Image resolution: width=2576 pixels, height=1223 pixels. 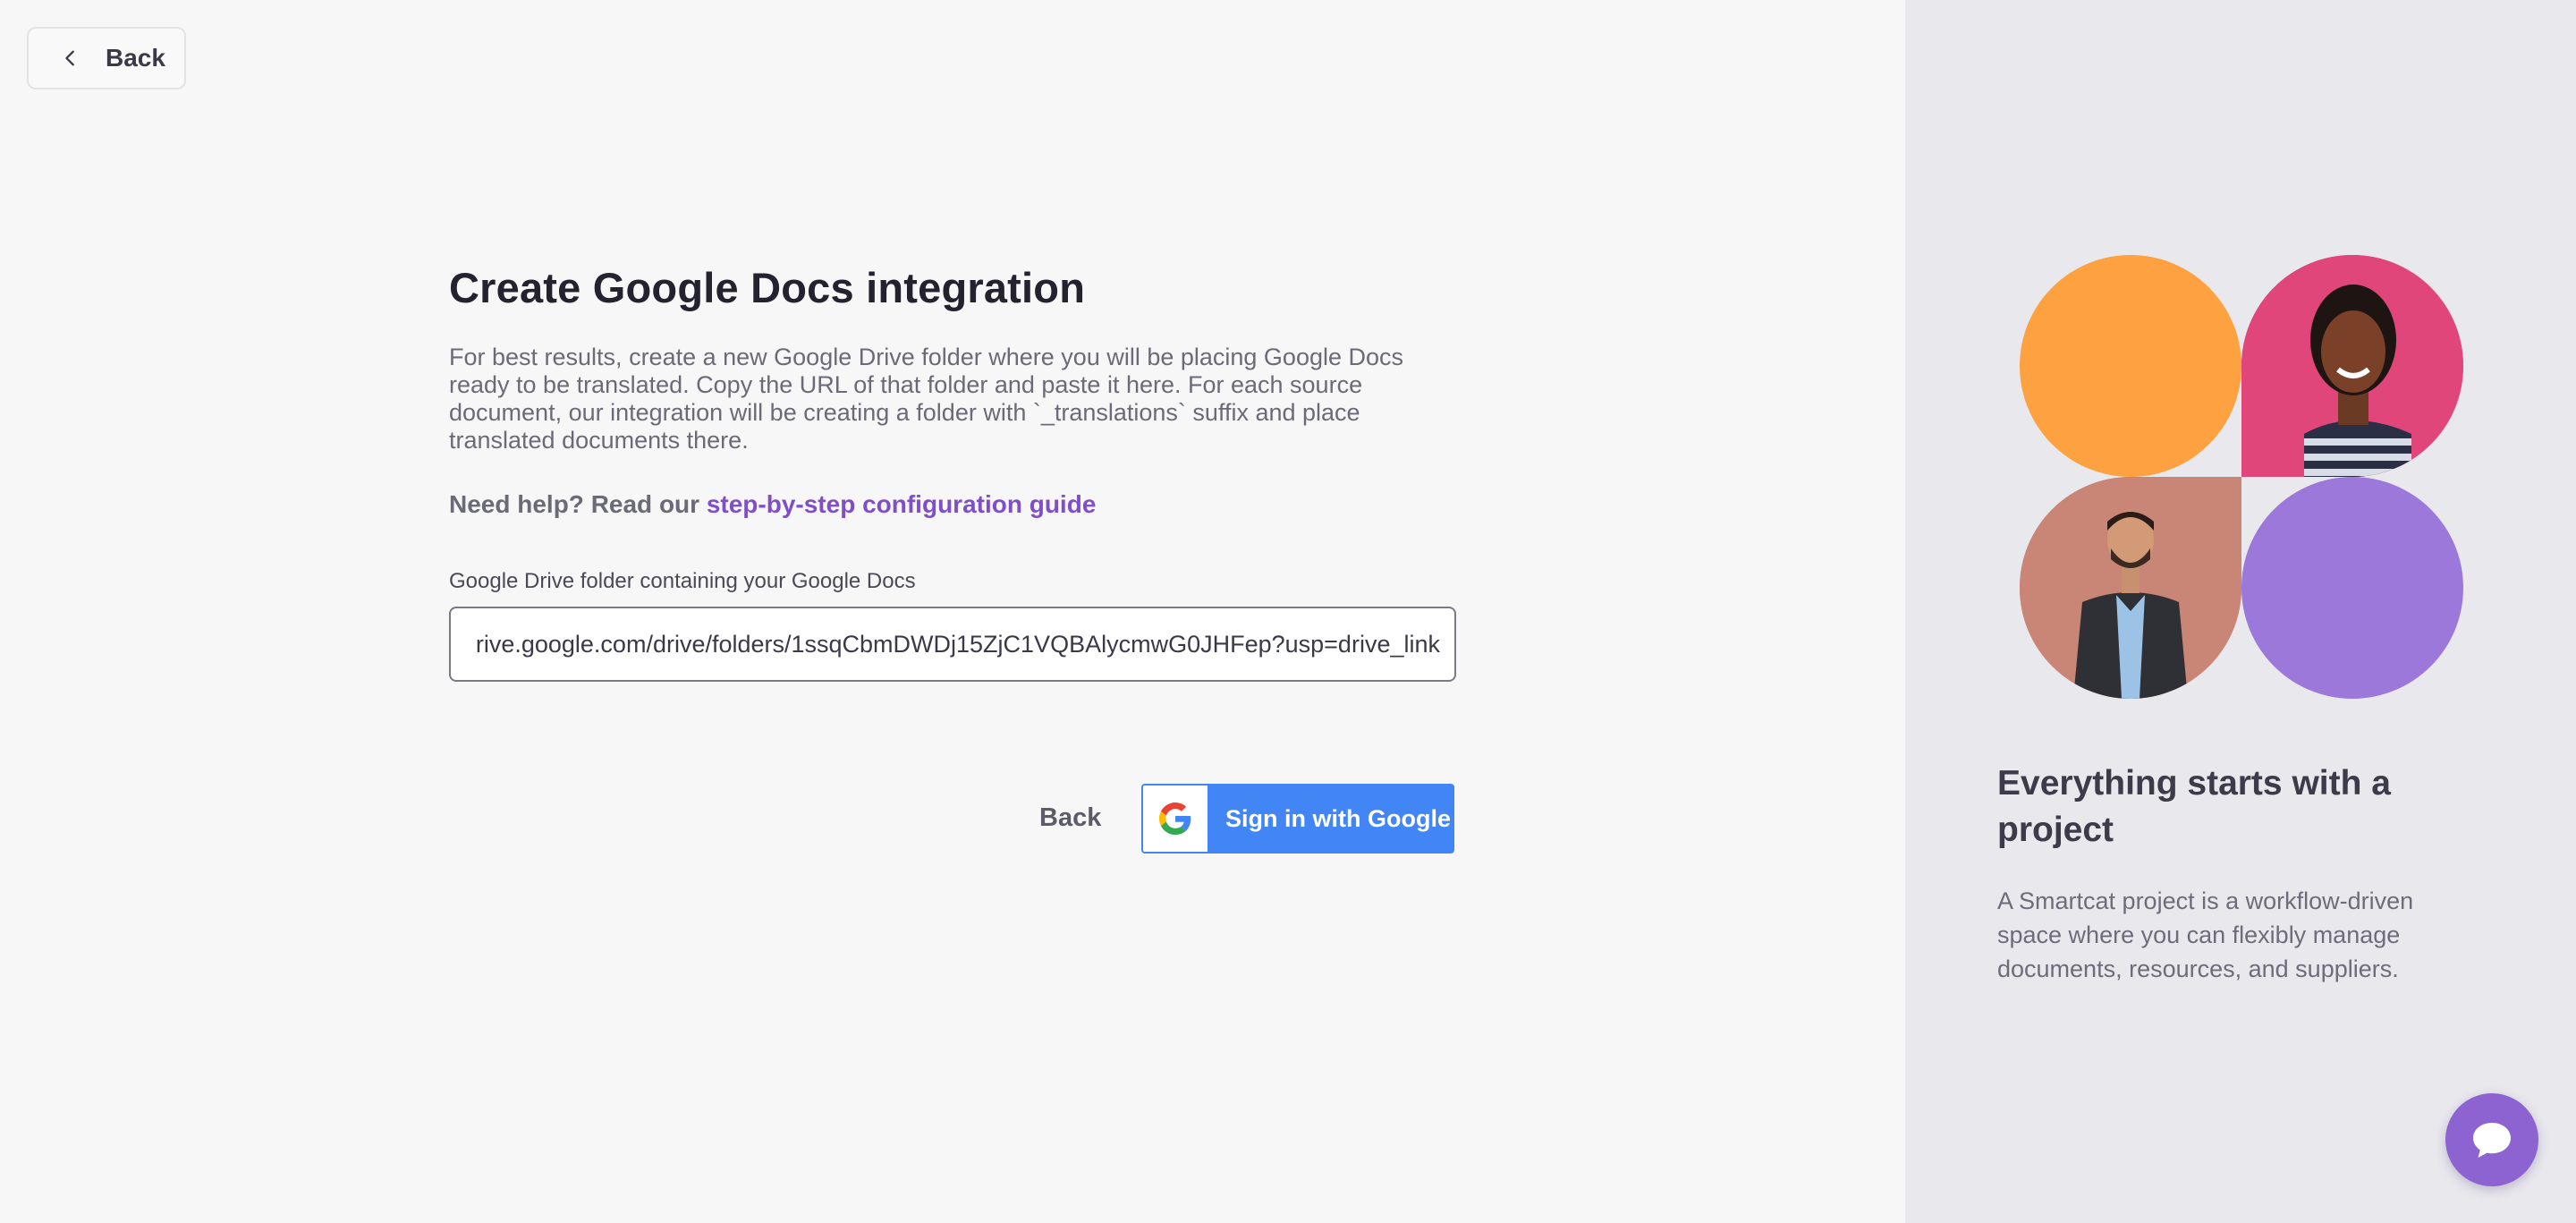 What do you see at coordinates (1070, 818) in the screenshot?
I see `back-button: Back` at bounding box center [1070, 818].